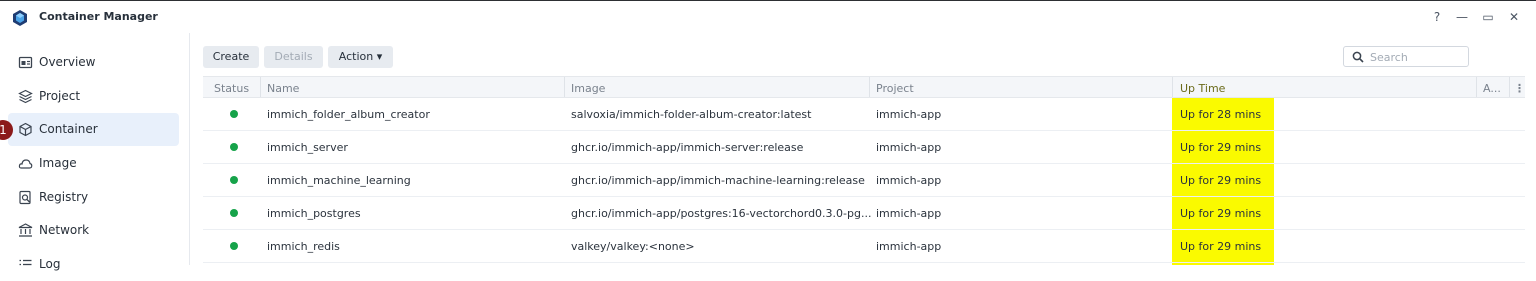 The image size is (1536, 281). What do you see at coordinates (687, 147) in the screenshot?
I see `cell-image: ghcr.io/immich-app/immich-server:release` at bounding box center [687, 147].